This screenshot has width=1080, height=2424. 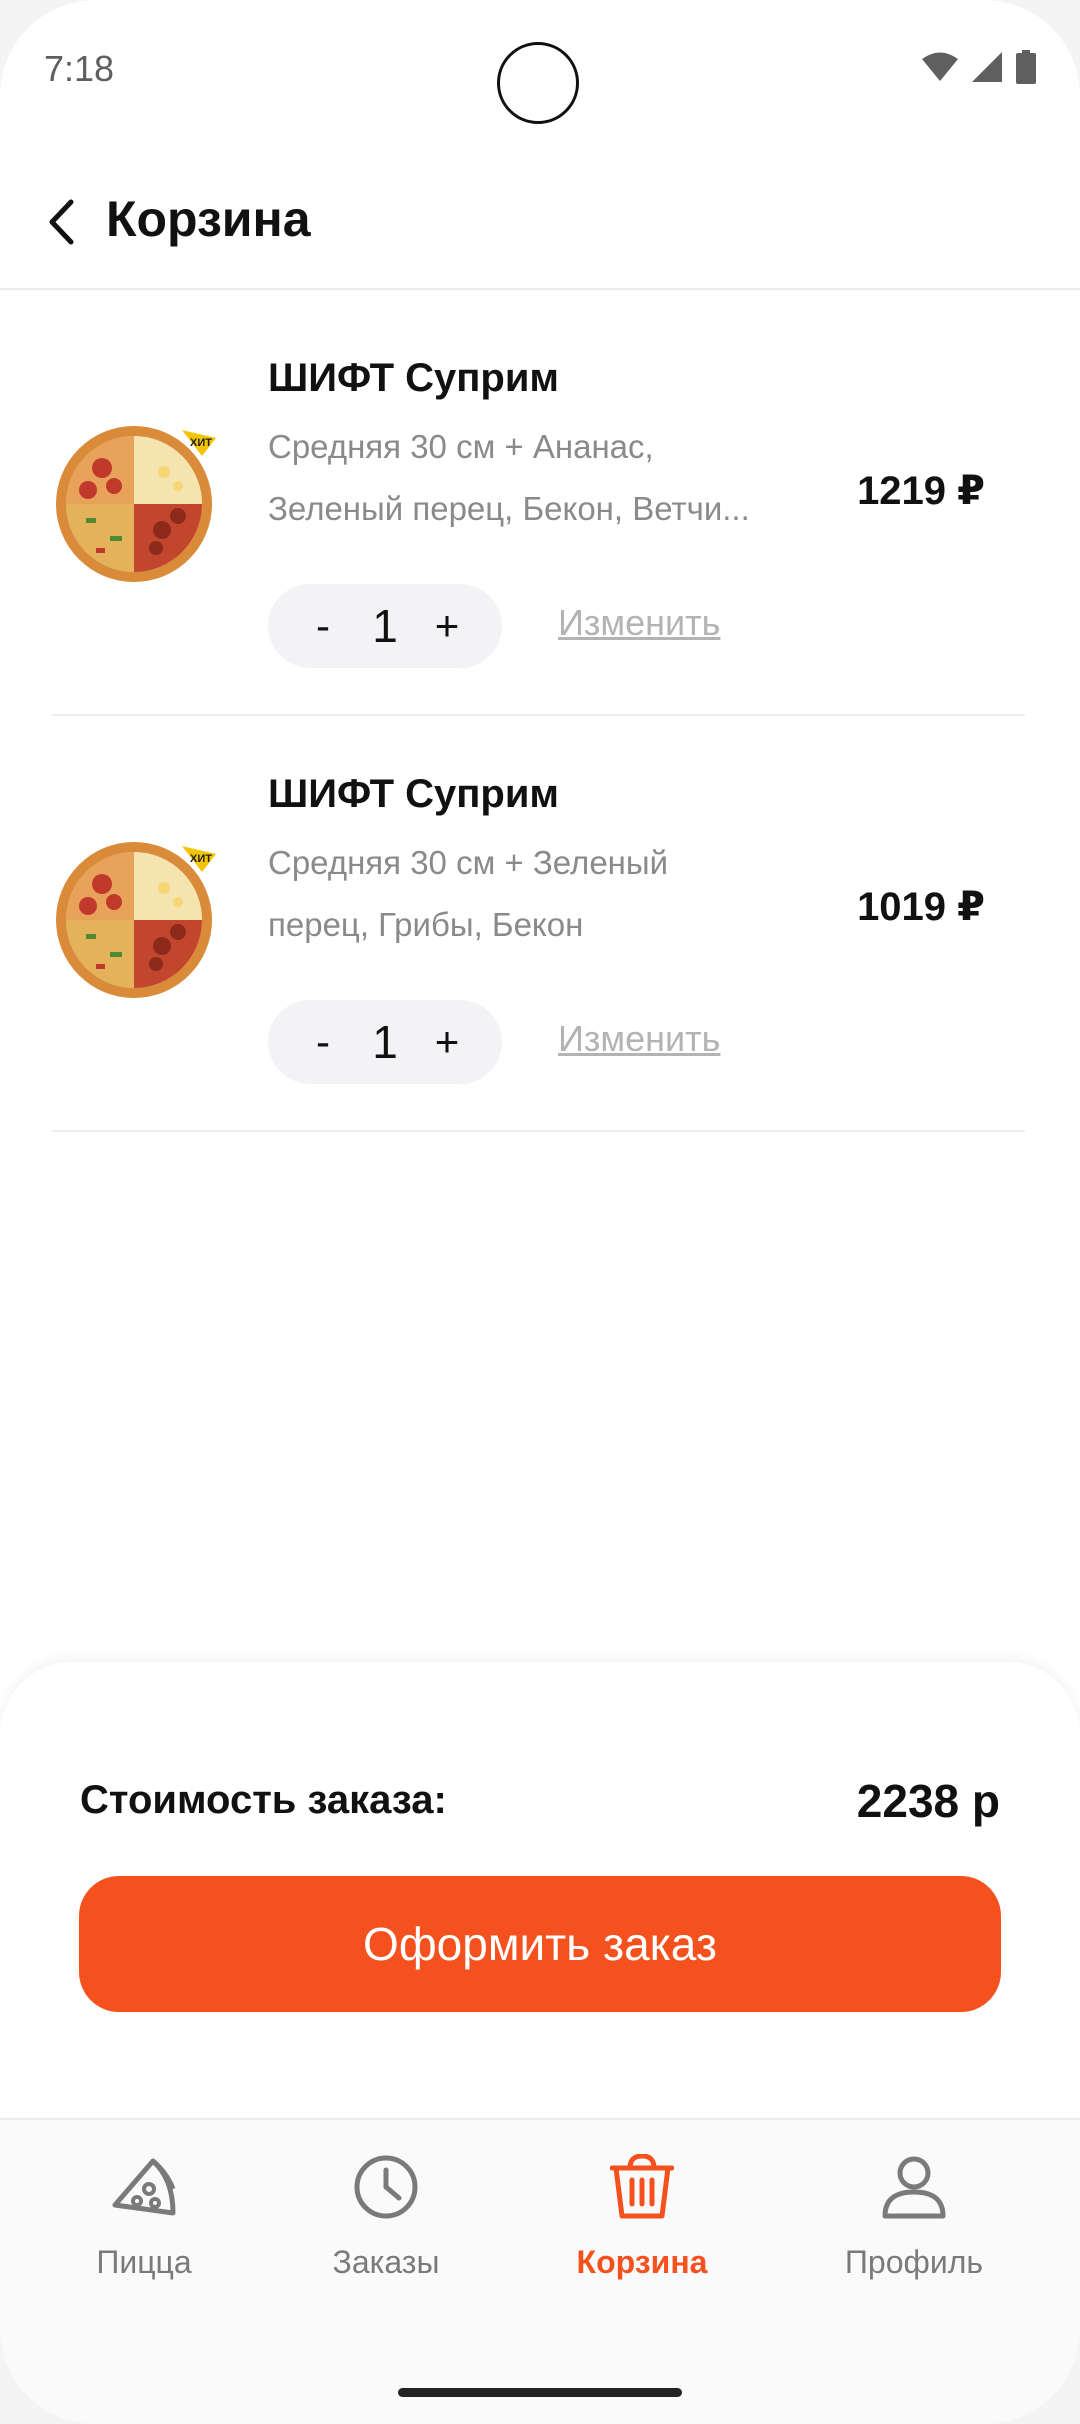 What do you see at coordinates (987, 67) in the screenshot?
I see `cellular-signal-icon` at bounding box center [987, 67].